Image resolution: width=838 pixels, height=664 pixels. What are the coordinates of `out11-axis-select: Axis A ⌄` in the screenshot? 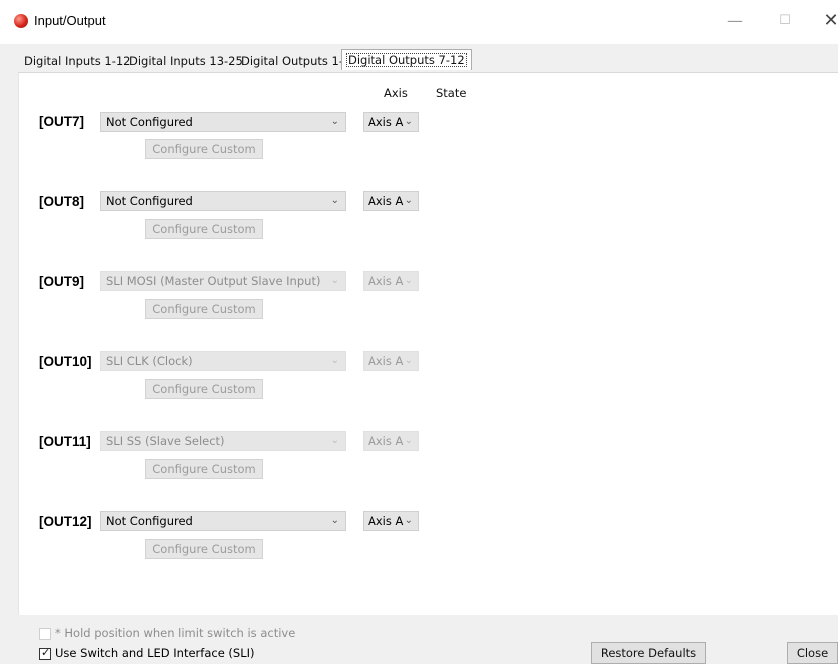 It's located at (391, 441).